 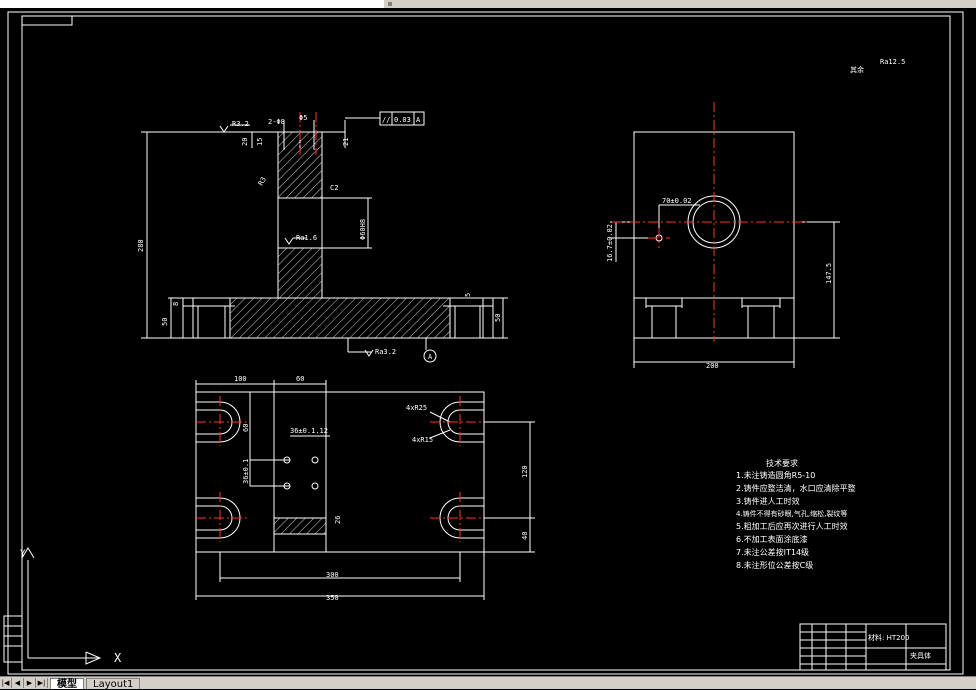 What do you see at coordinates (332, 598) in the screenshot?
I see `dim-350: 350` at bounding box center [332, 598].